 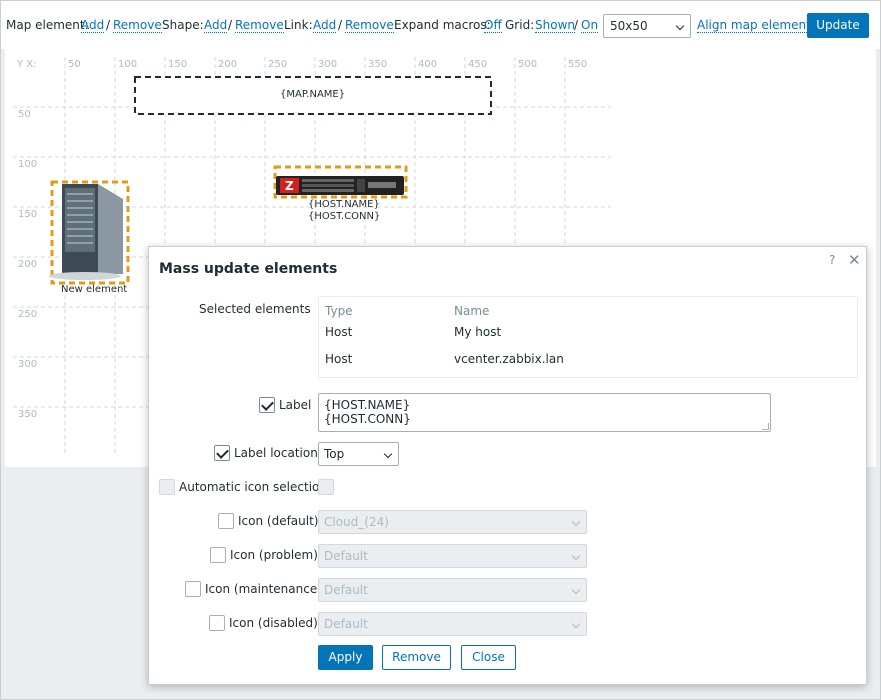 I want to click on add-link-link: Add, so click(x=325, y=25).